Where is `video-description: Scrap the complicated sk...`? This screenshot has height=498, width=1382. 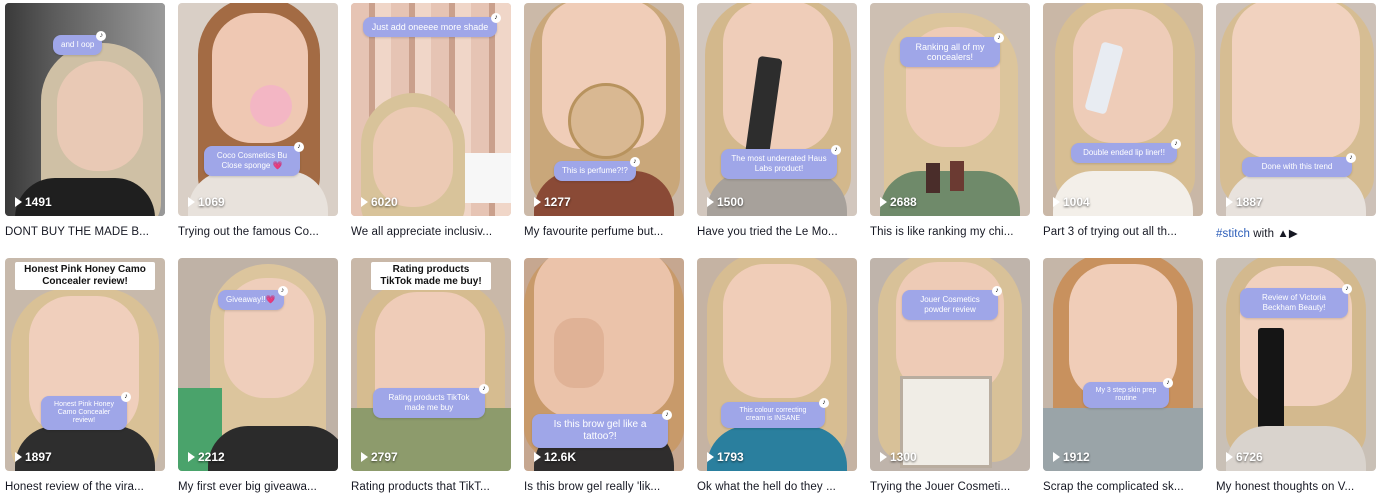 video-description: Scrap the complicated sk... is located at coordinates (1123, 484).